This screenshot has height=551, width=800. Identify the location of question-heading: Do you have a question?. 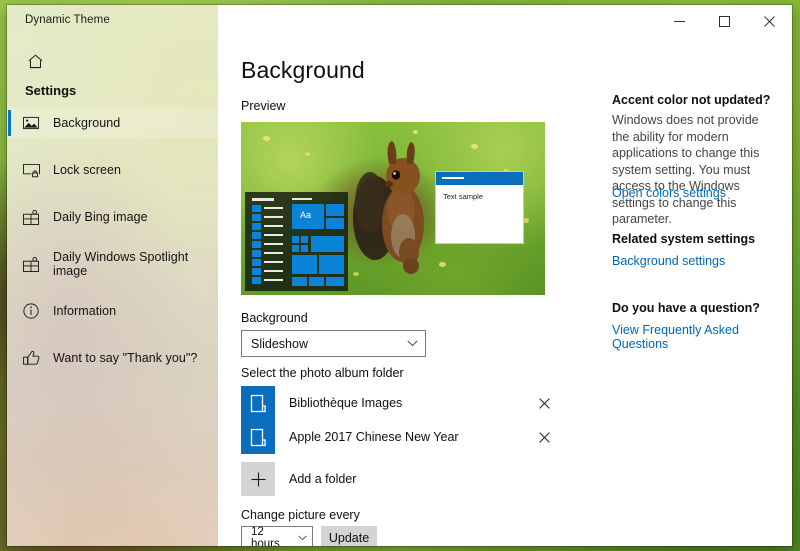
(686, 308).